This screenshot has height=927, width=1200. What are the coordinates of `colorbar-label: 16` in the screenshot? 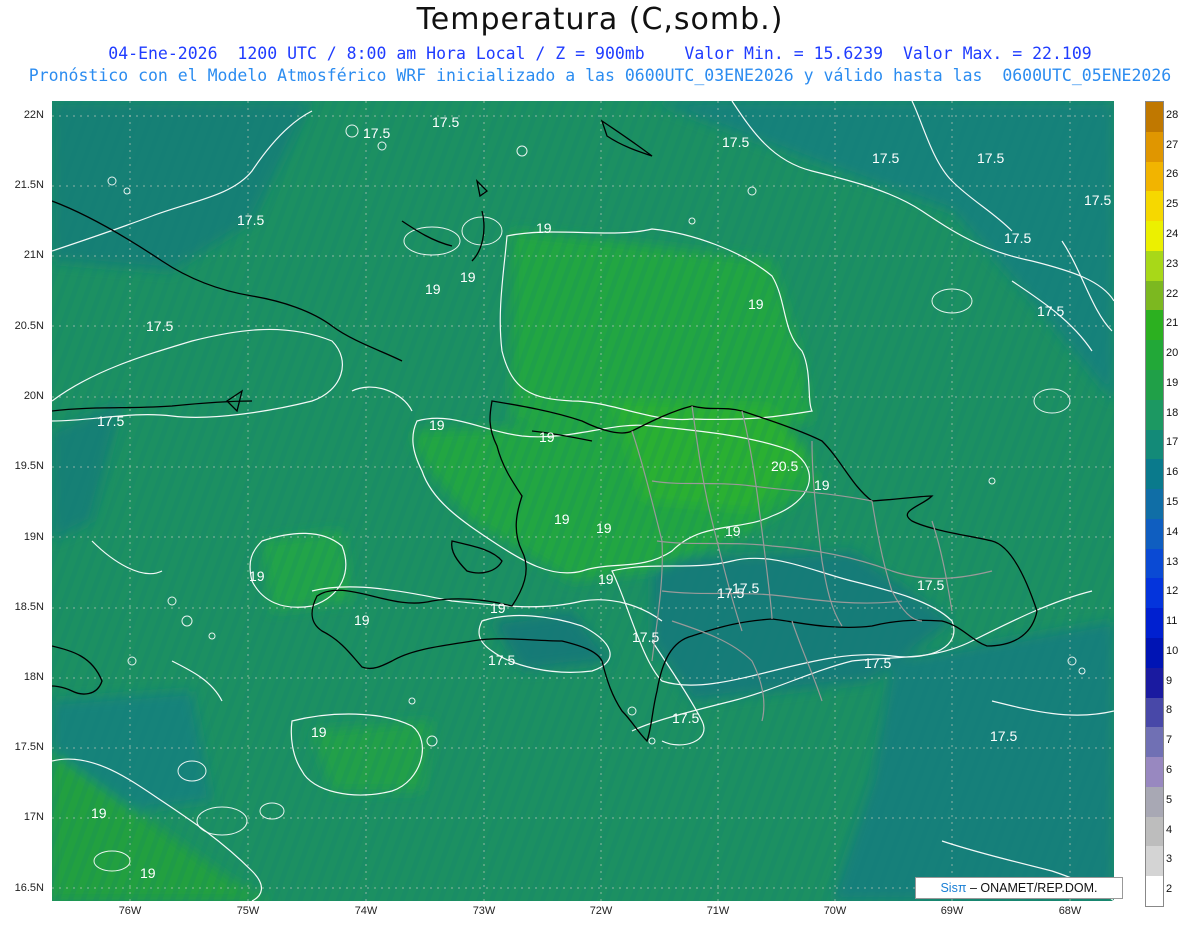 It's located at (1172, 472).